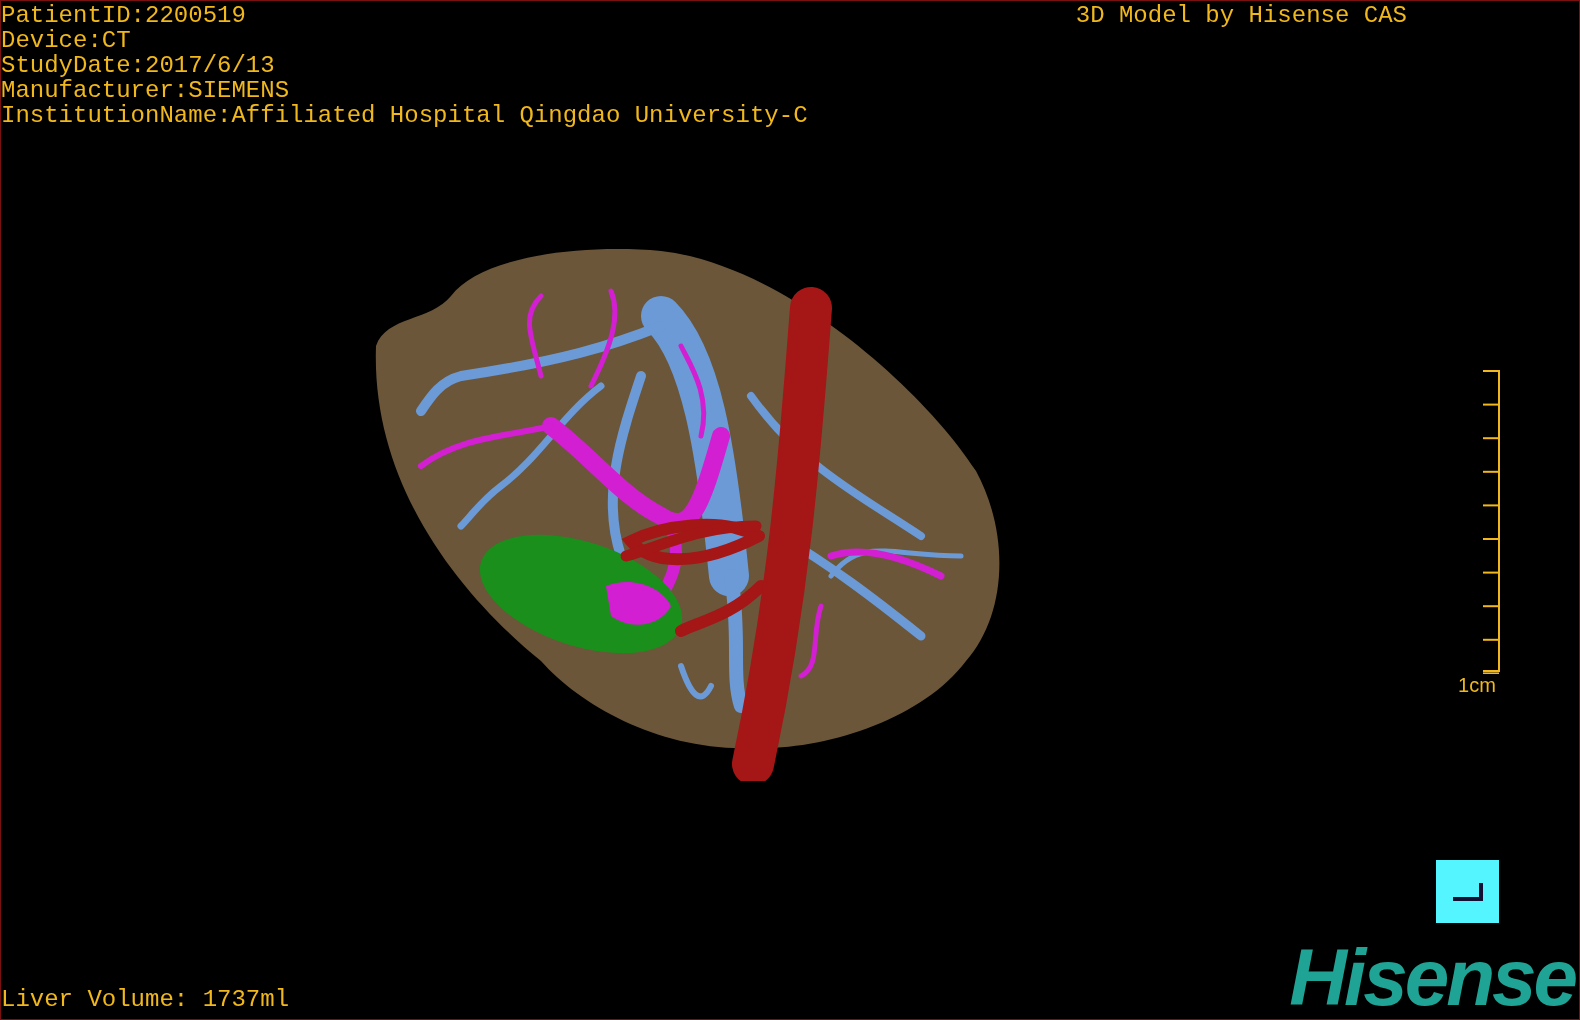 This screenshot has width=1580, height=1020. What do you see at coordinates (1477, 685) in the screenshot?
I see `scale-label: 1cm` at bounding box center [1477, 685].